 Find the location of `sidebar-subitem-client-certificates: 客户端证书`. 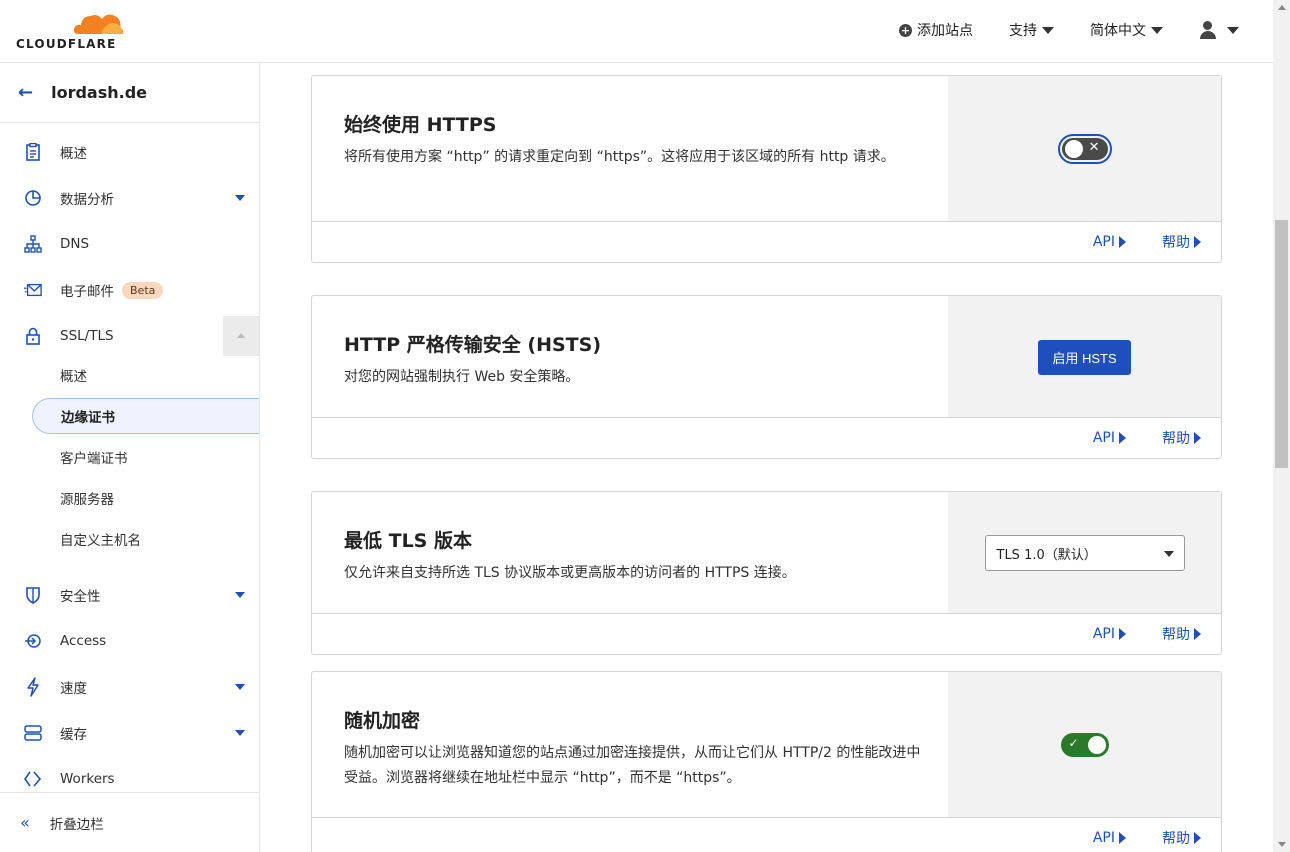

sidebar-subitem-client-certificates: 客户端证书 is located at coordinates (145, 457).